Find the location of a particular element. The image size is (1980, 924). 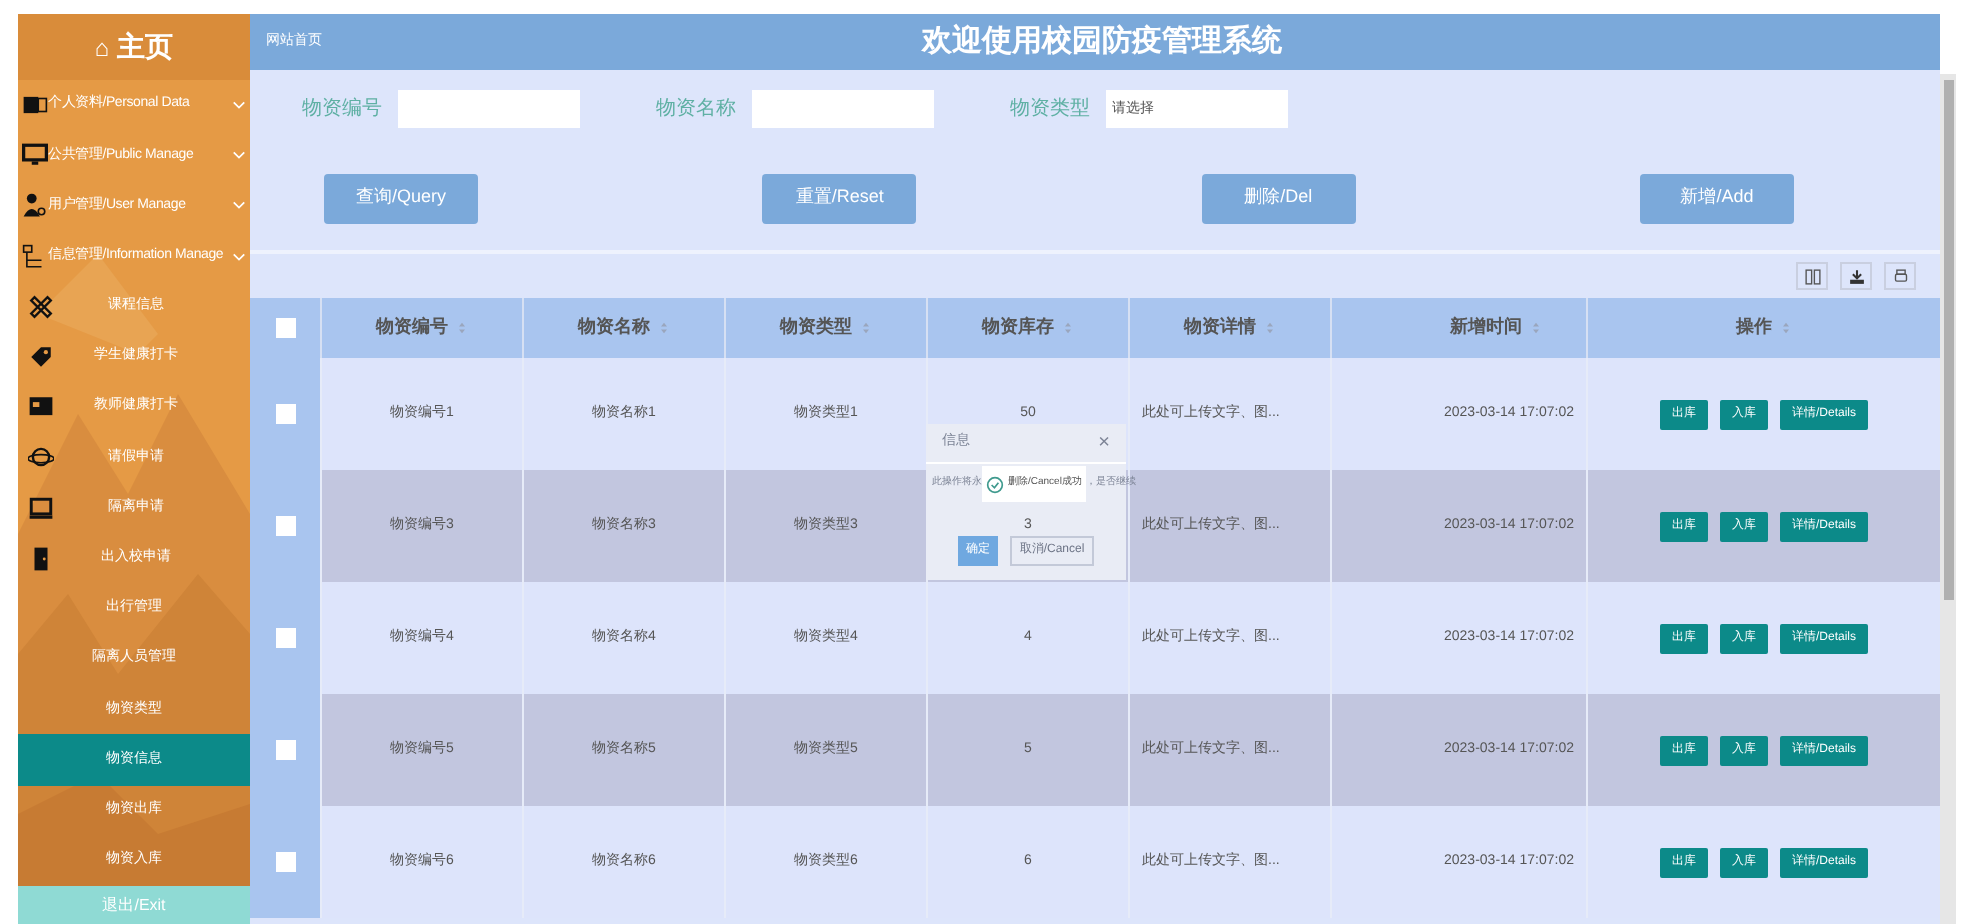

print-icon is located at coordinates (1900, 276).